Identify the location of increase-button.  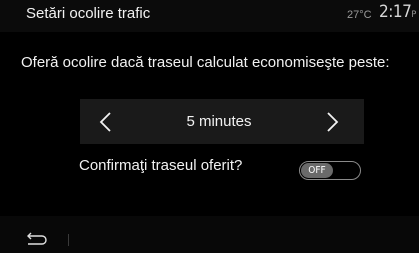
(333, 121).